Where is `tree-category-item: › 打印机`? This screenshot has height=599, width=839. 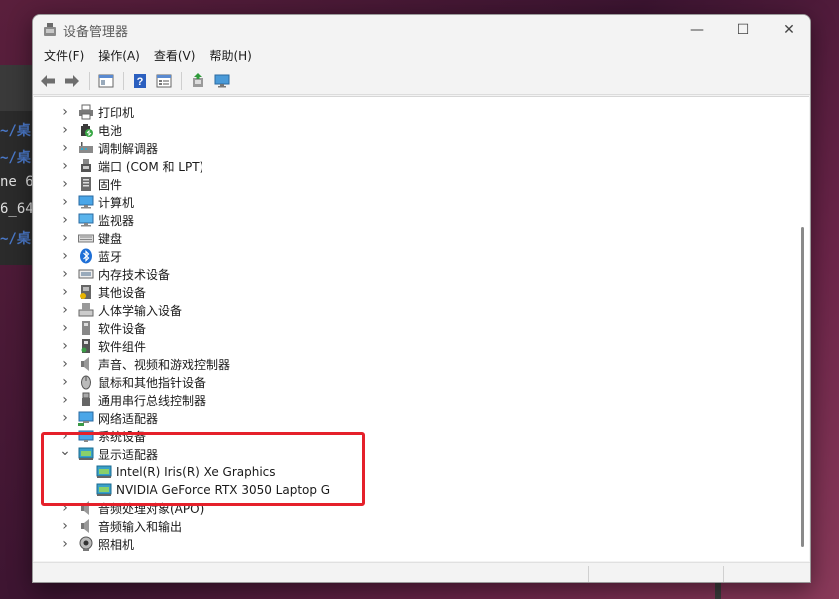
tree-category-item: › 打印机 is located at coordinates (96, 112).